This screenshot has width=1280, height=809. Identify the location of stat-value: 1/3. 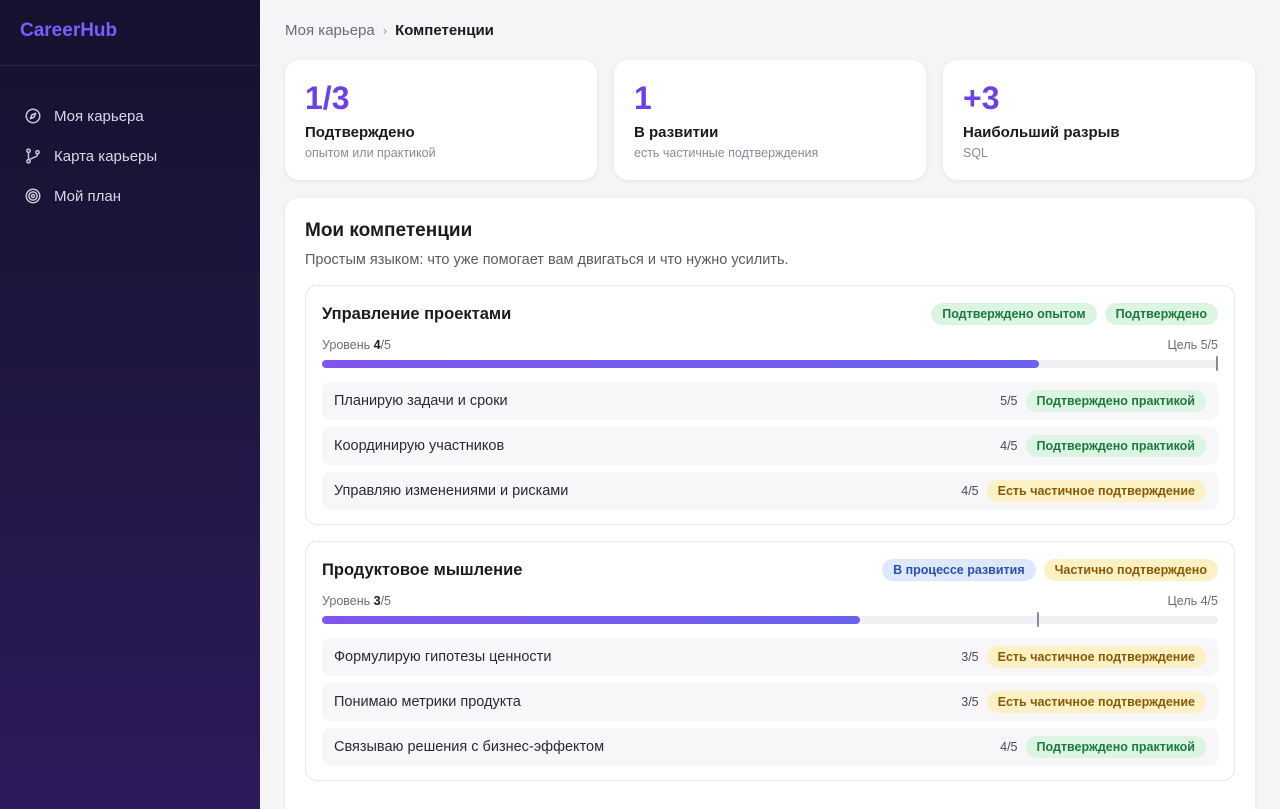
(327, 98).